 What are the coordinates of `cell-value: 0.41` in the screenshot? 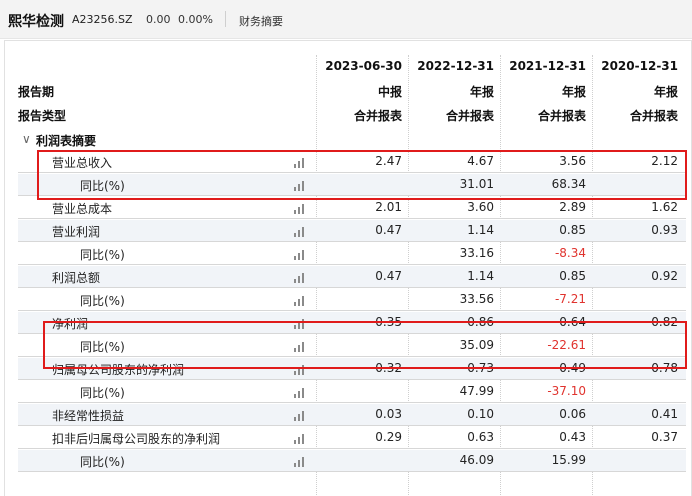 It's located at (664, 414).